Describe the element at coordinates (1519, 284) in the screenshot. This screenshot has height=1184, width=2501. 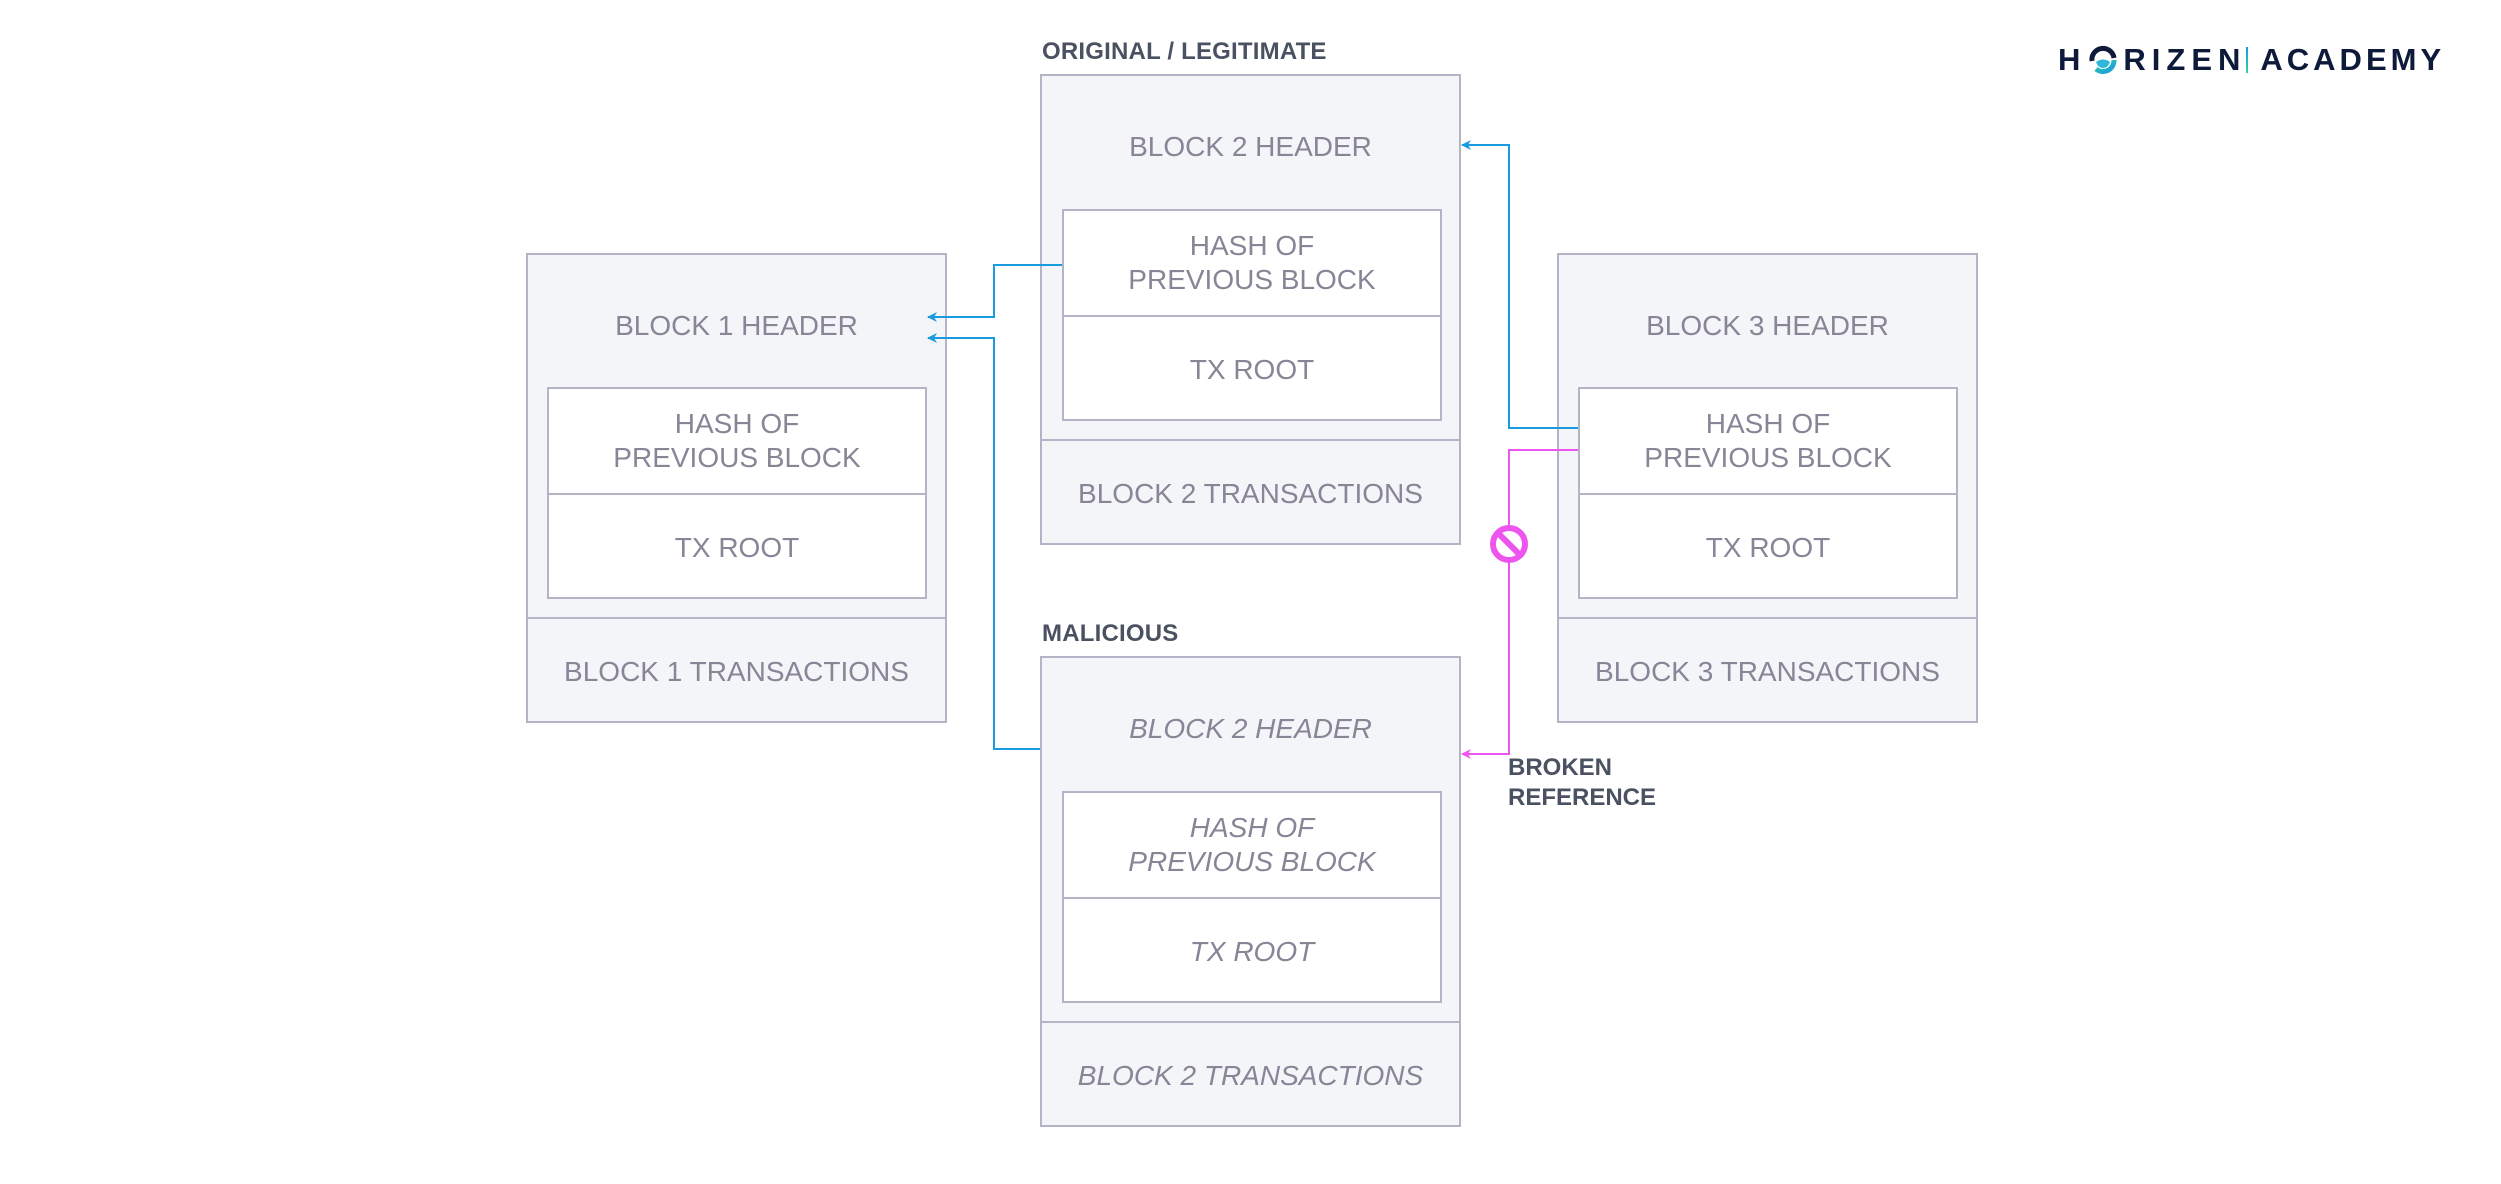
I see `link-block3-to-block2` at that location.